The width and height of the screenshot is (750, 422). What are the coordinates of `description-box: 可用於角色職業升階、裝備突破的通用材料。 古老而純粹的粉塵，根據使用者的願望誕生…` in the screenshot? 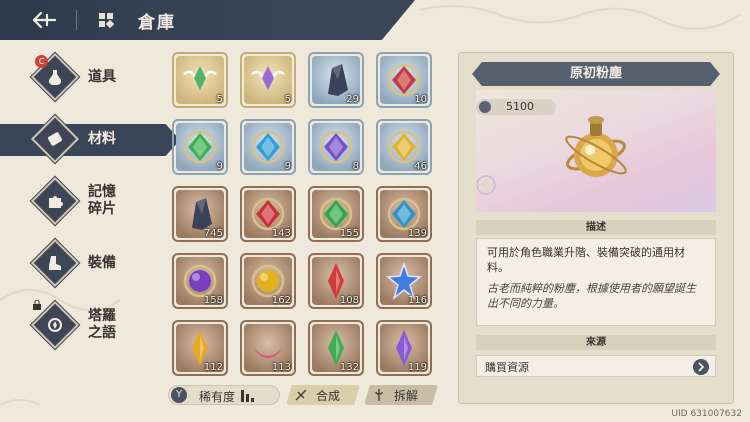 It's located at (596, 282).